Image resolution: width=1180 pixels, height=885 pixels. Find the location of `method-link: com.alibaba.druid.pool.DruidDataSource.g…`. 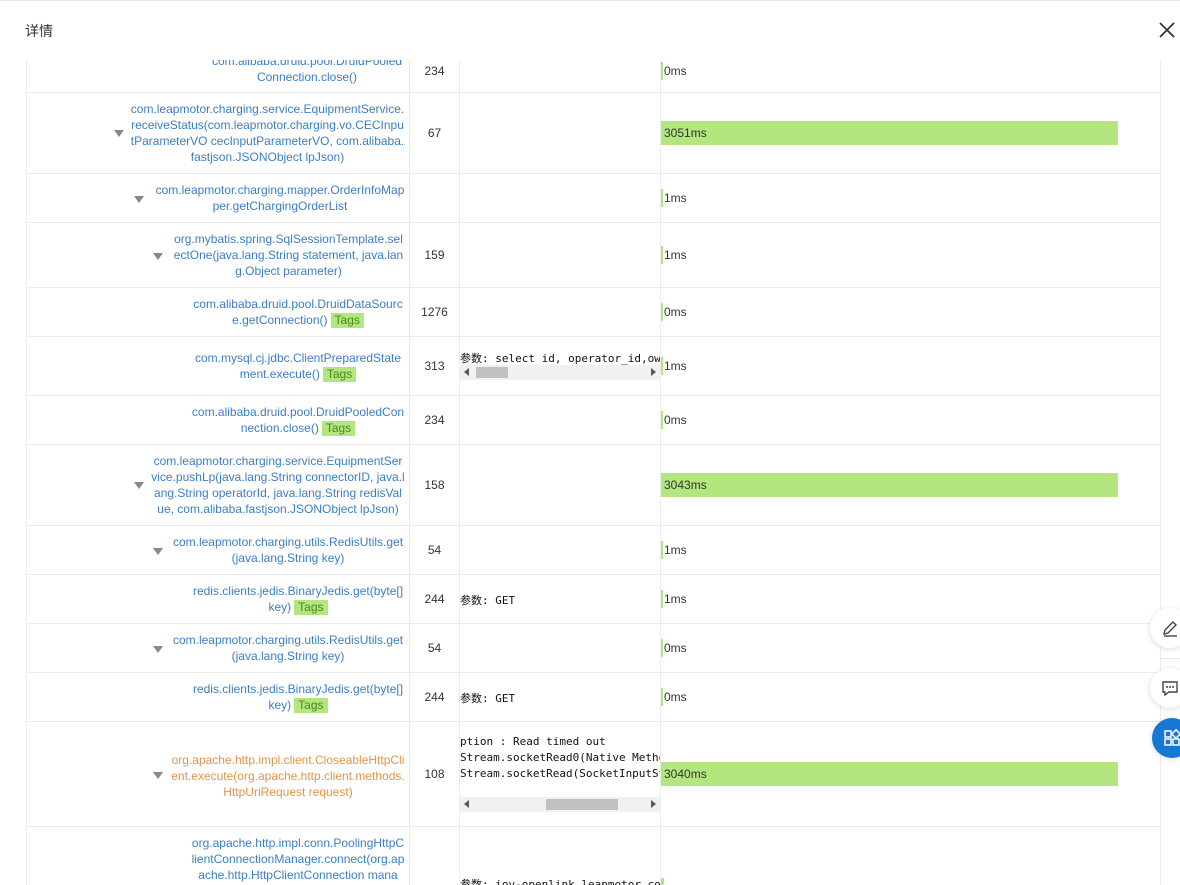

method-link: com.alibaba.druid.pool.DruidDataSource.g… is located at coordinates (298, 312).